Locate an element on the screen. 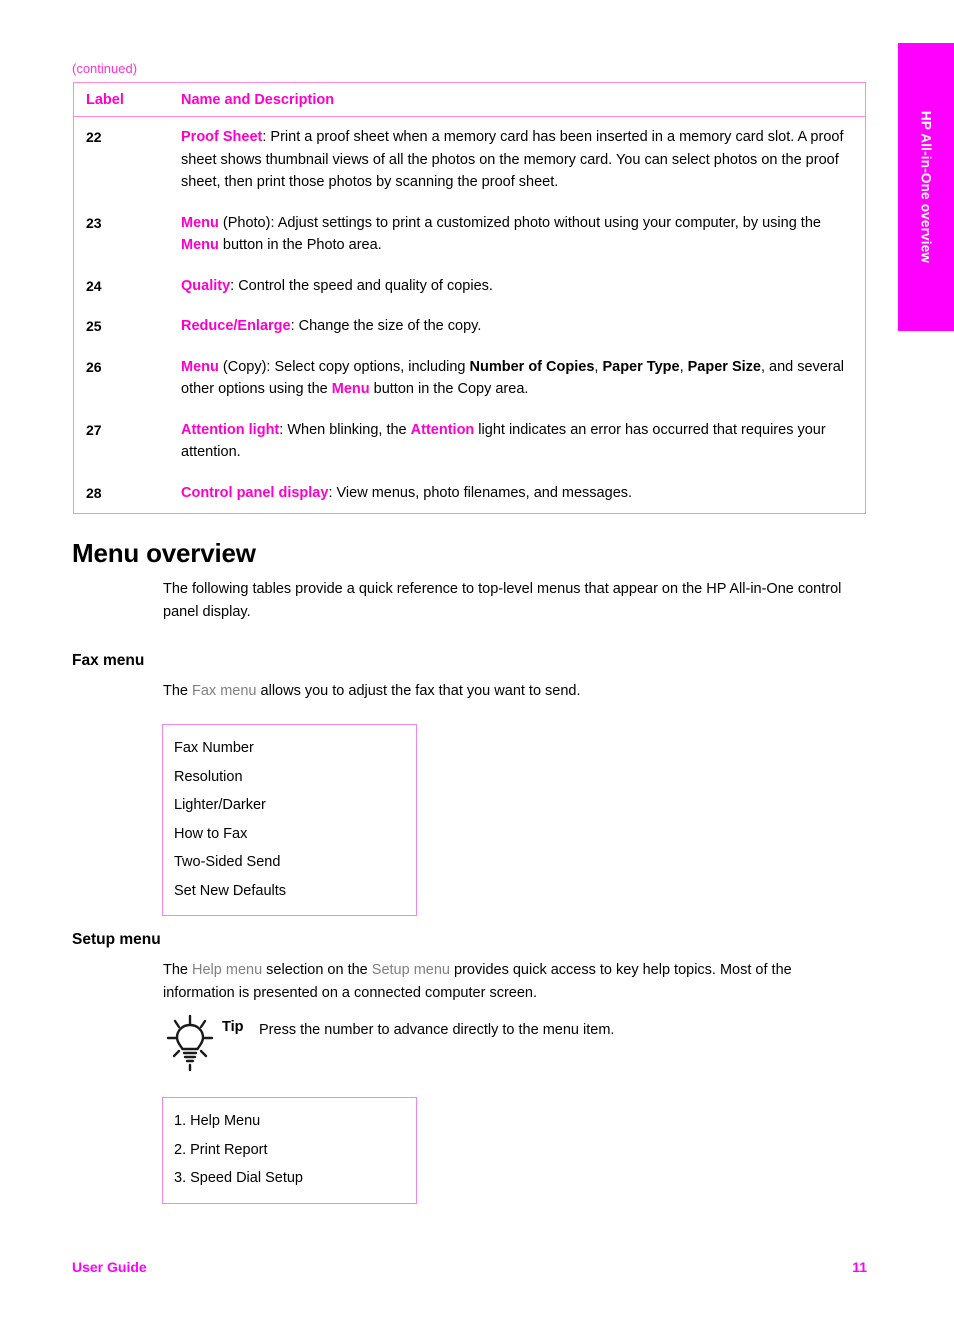  section-heading-fax-menu: Fax menu is located at coordinates (108, 660).